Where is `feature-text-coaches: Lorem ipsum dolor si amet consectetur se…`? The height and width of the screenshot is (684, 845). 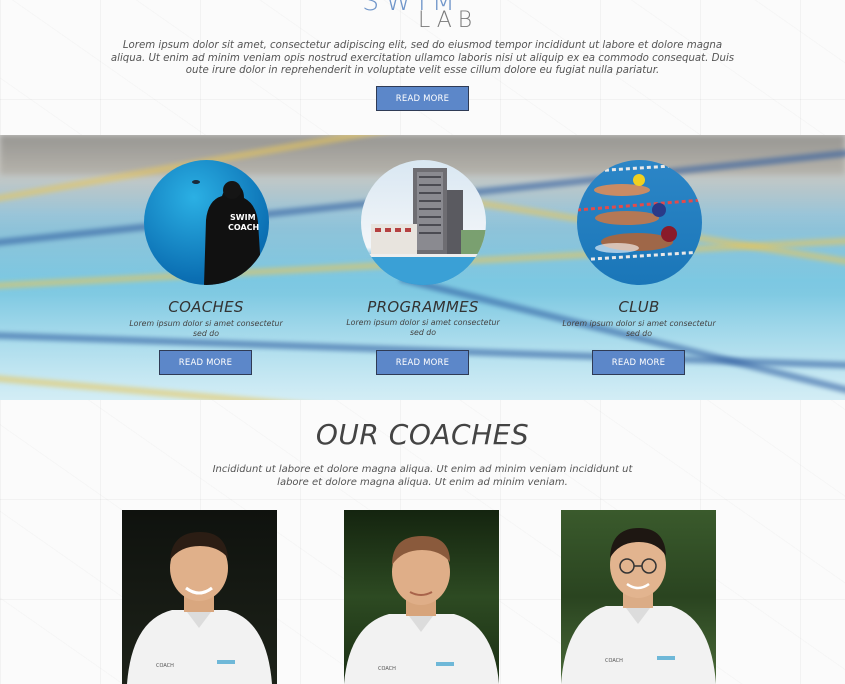
feature-text-coaches: Lorem ipsum dolor si amet consectetur se… is located at coordinates (206, 328).